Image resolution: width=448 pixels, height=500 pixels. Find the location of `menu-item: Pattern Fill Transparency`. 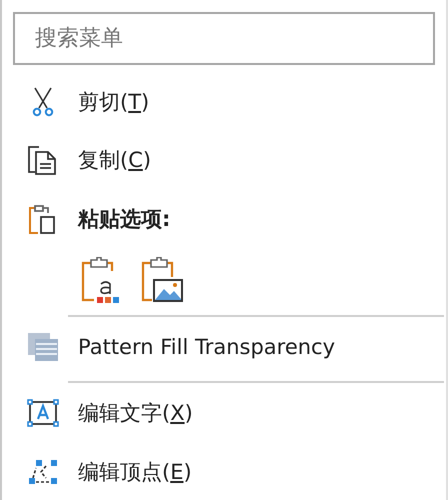

menu-item: Pattern Fill Transparency is located at coordinates (224, 347).